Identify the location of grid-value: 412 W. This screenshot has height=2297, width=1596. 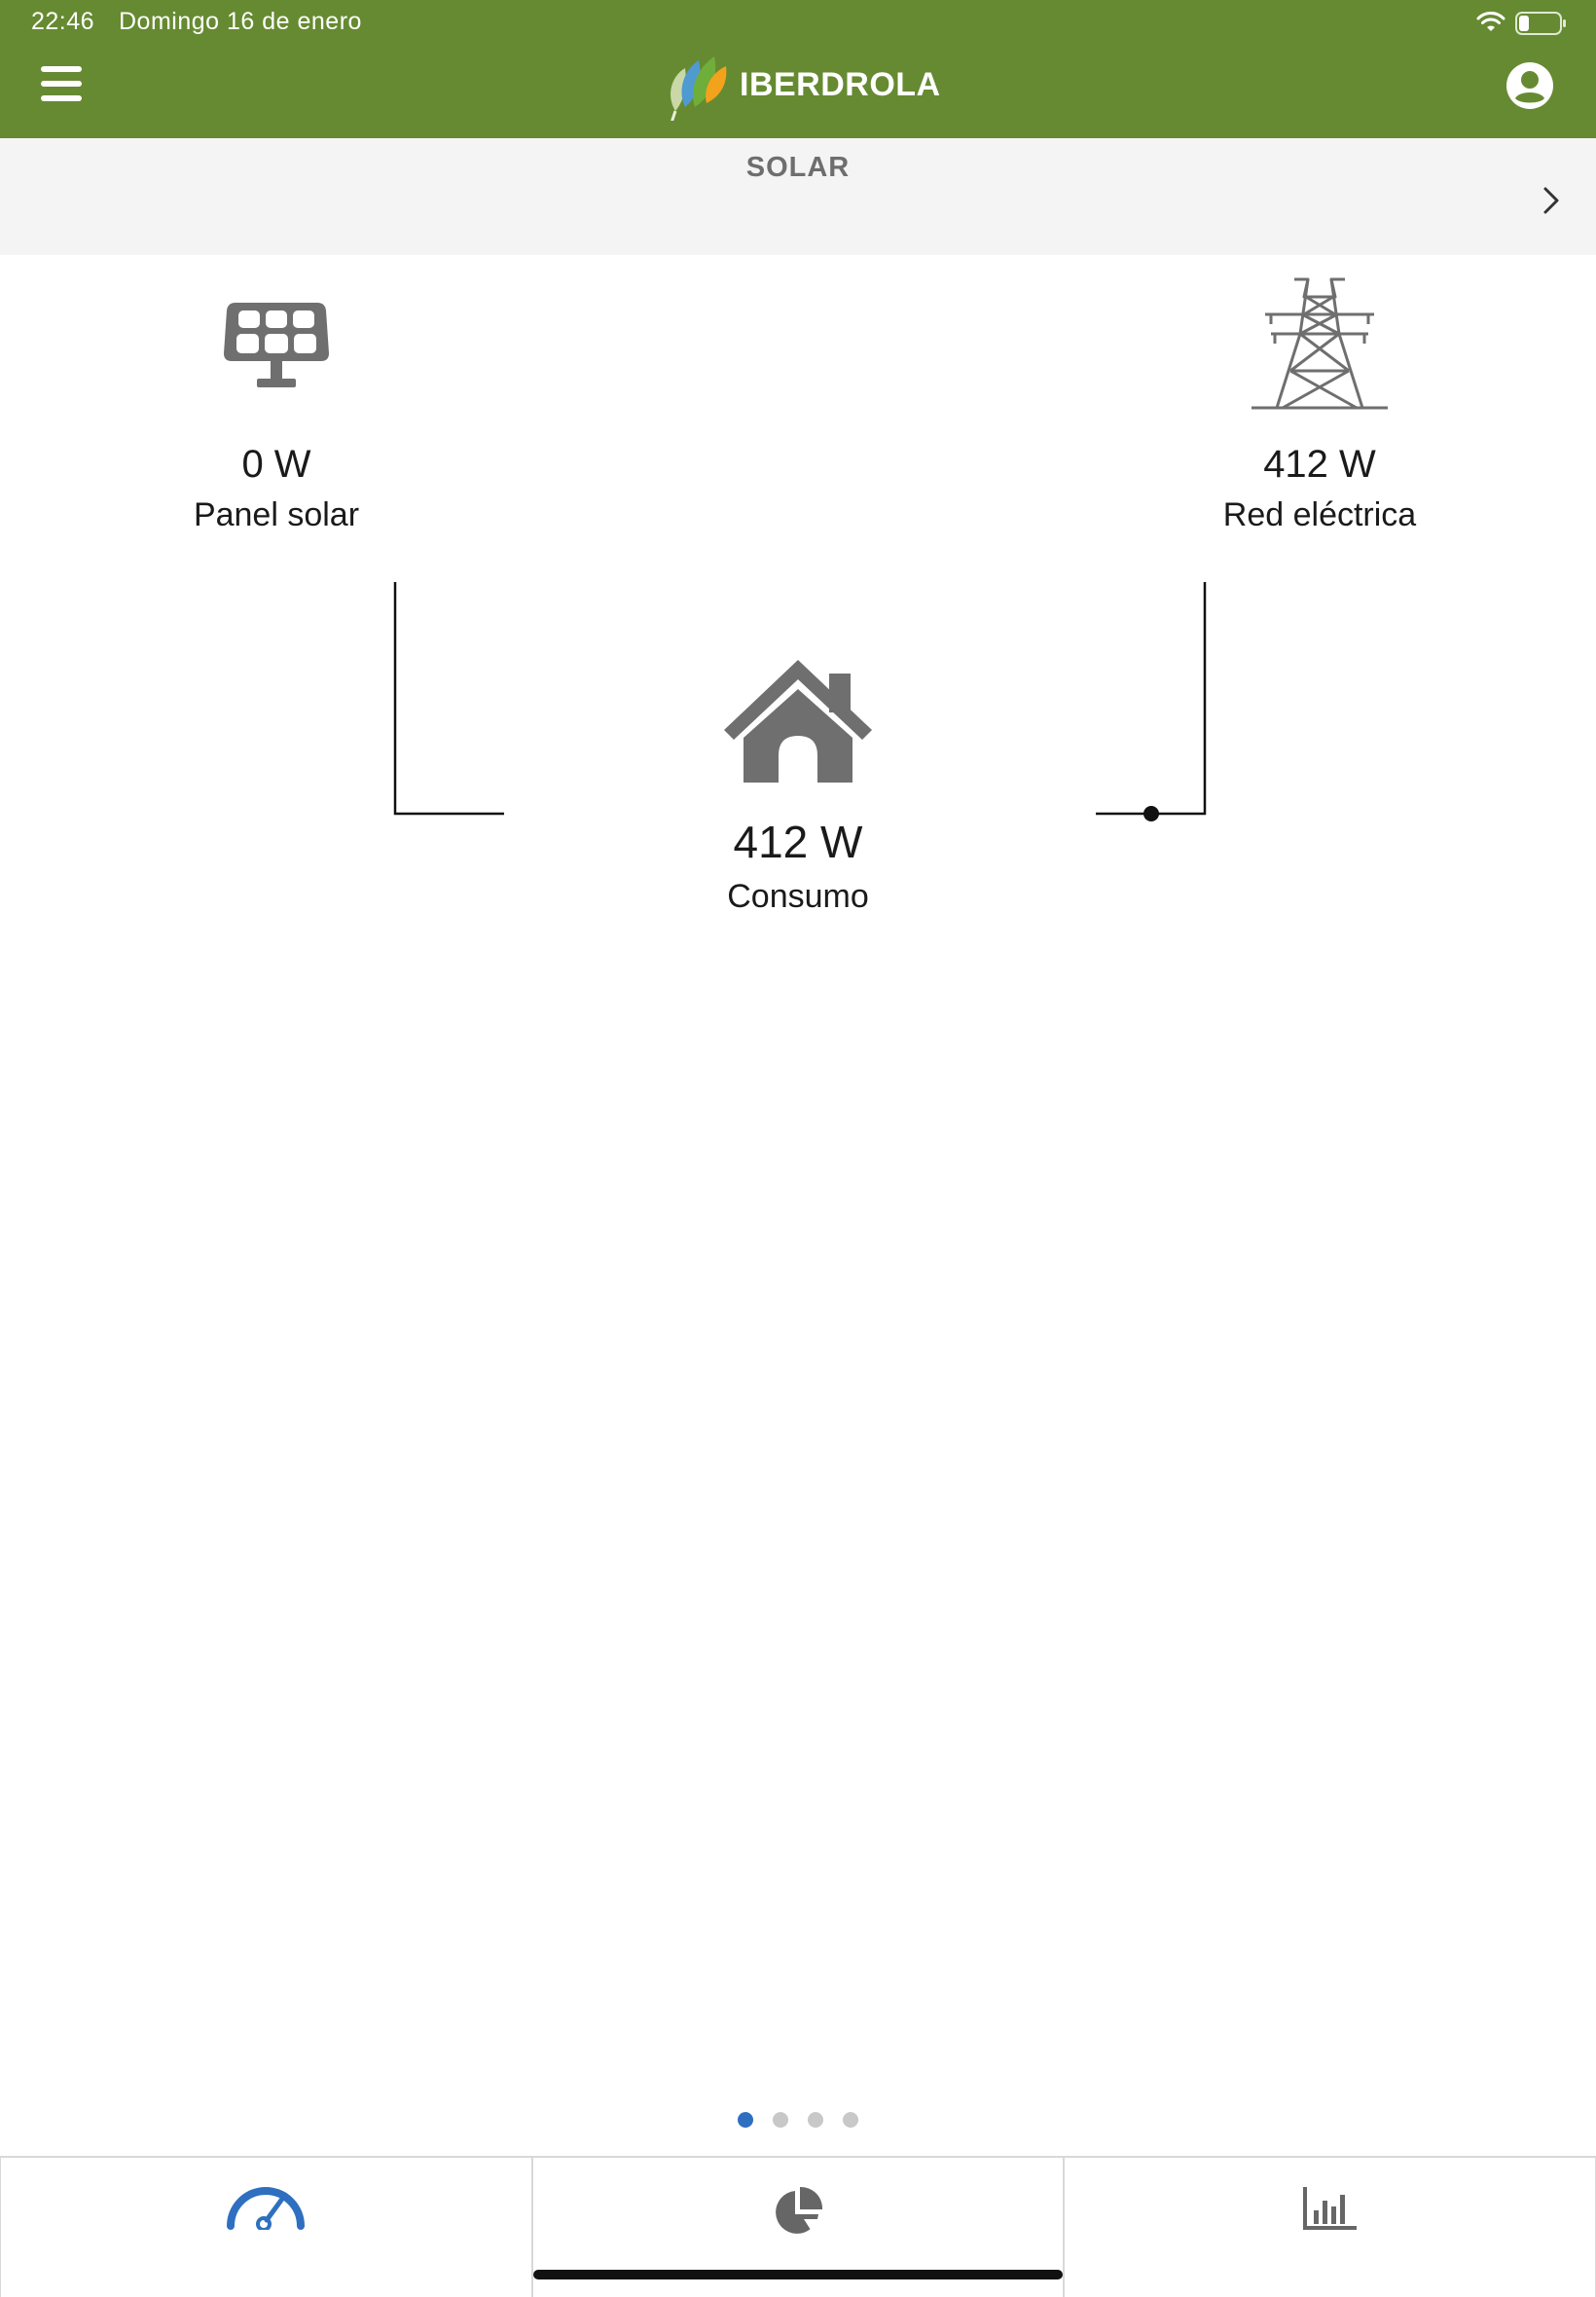
(1319, 464).